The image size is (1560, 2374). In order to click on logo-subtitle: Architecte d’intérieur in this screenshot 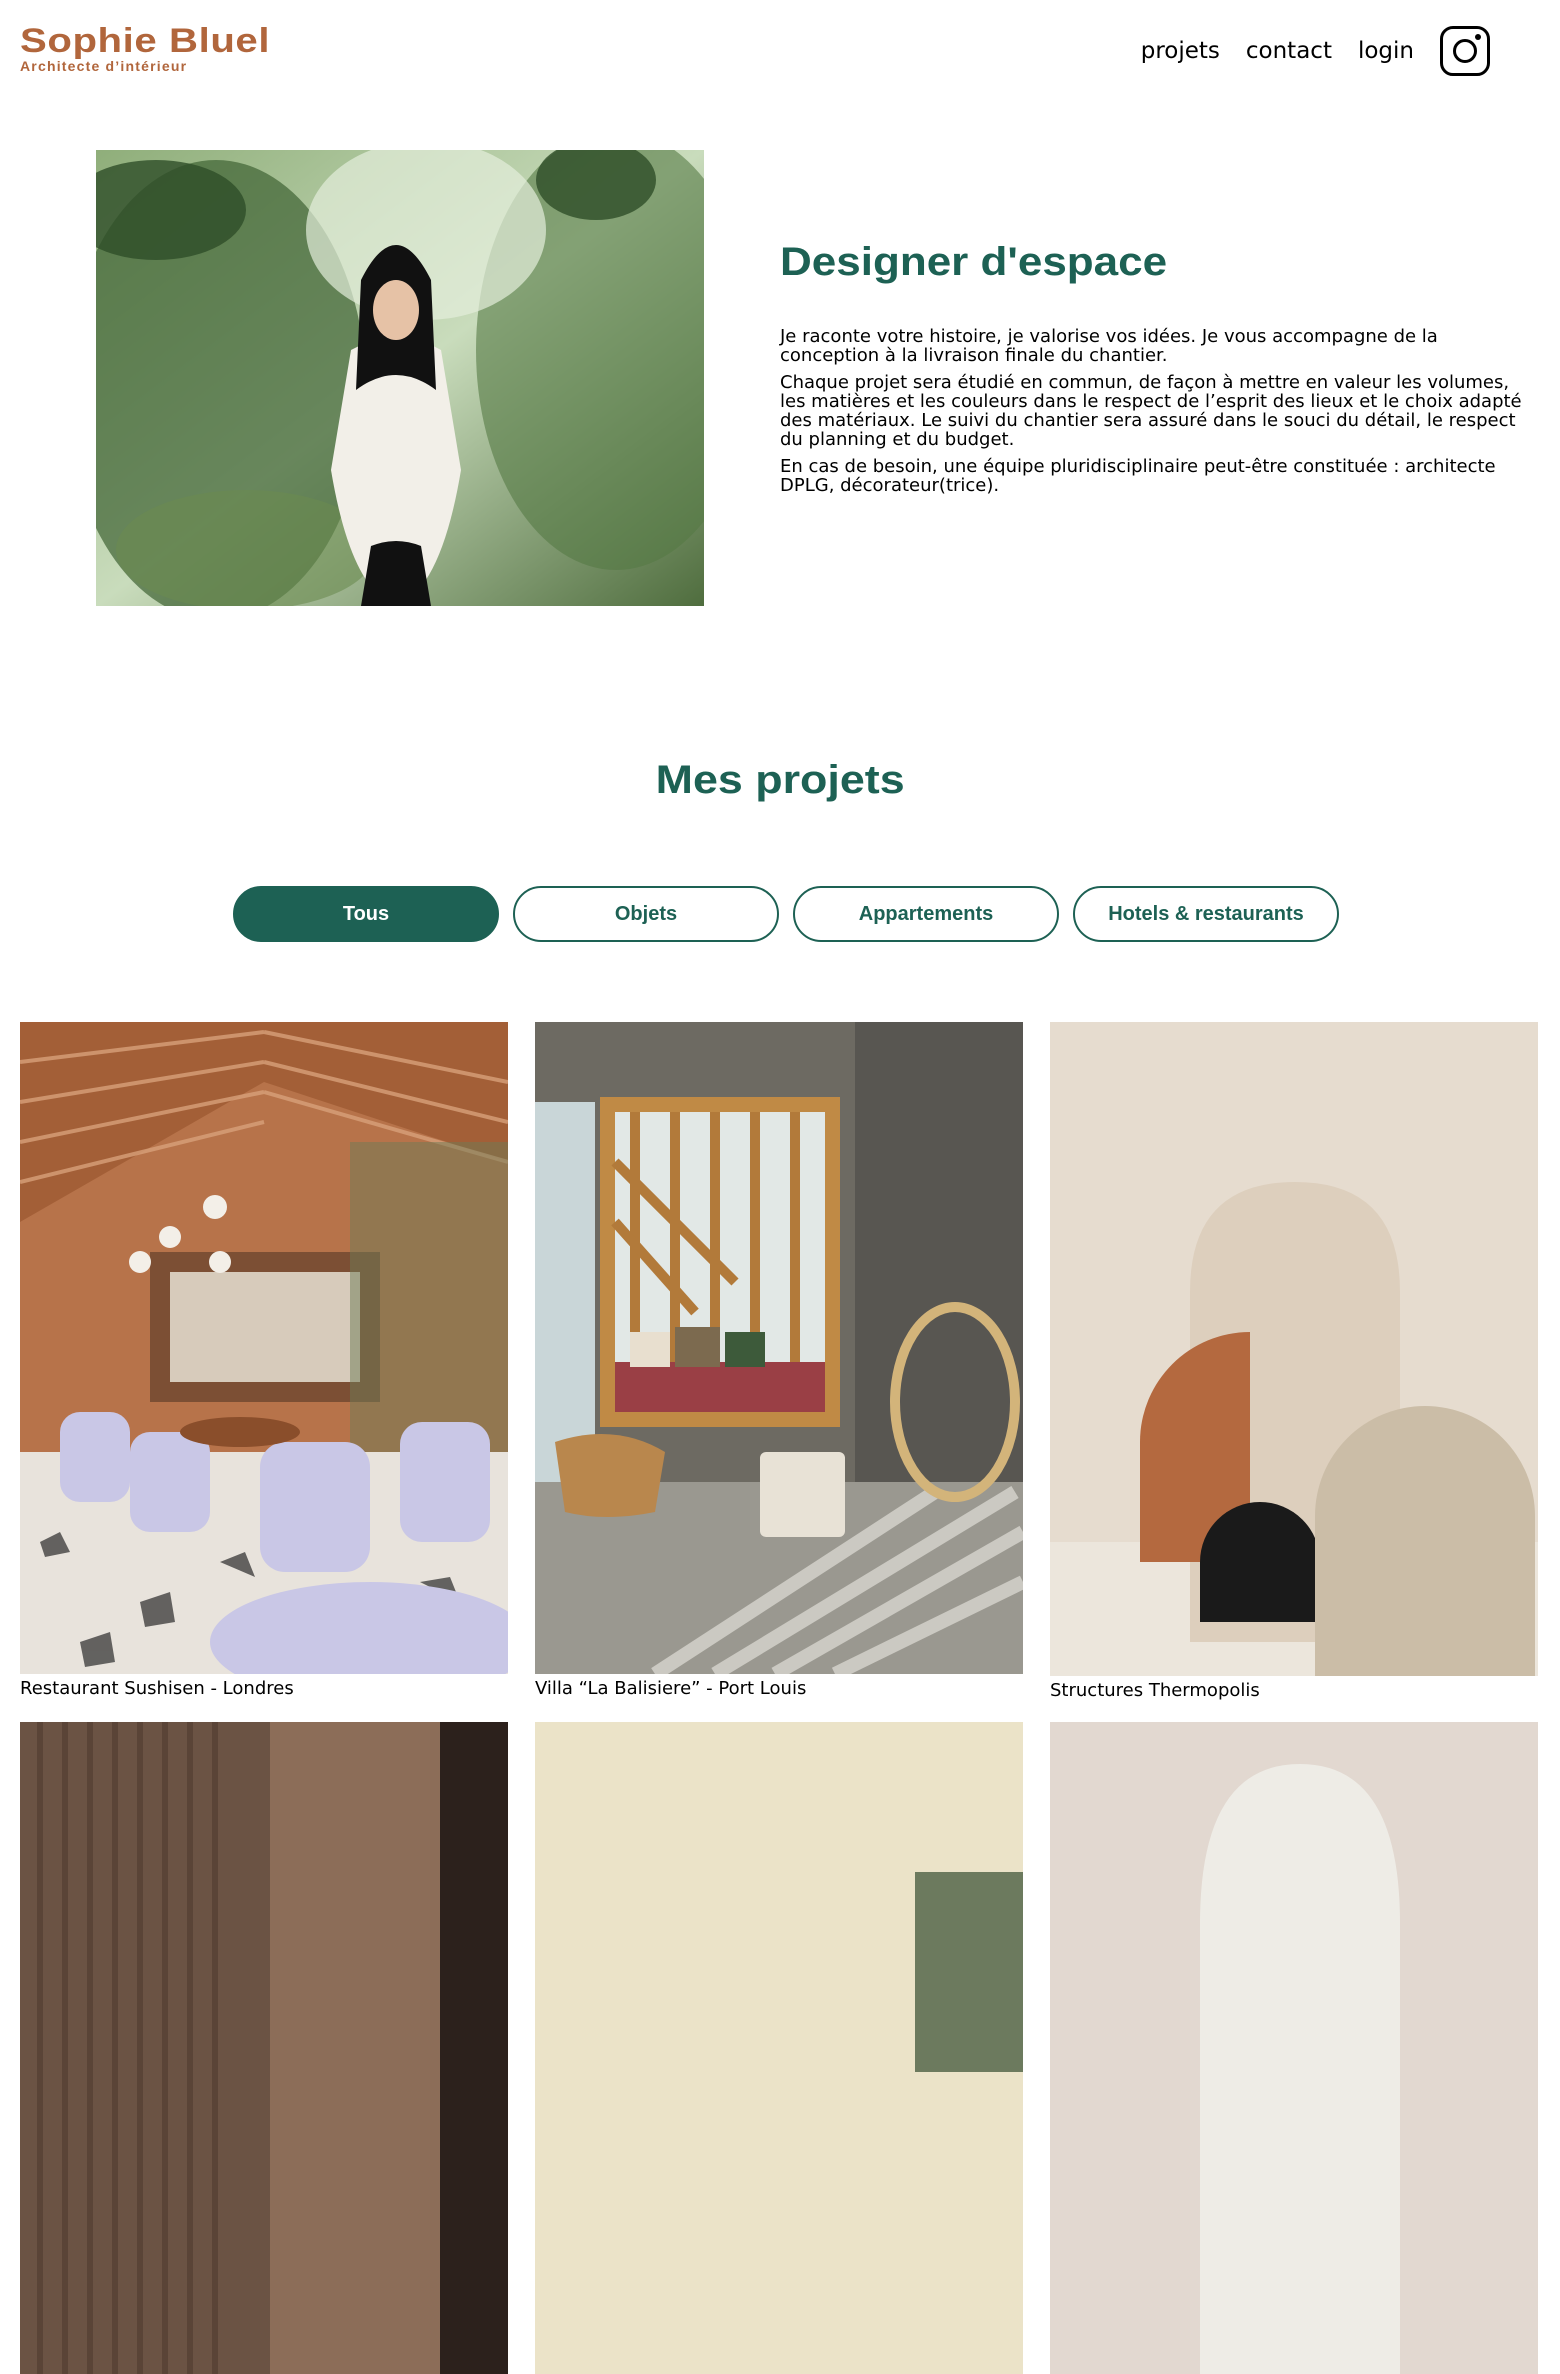, I will do `click(104, 66)`.